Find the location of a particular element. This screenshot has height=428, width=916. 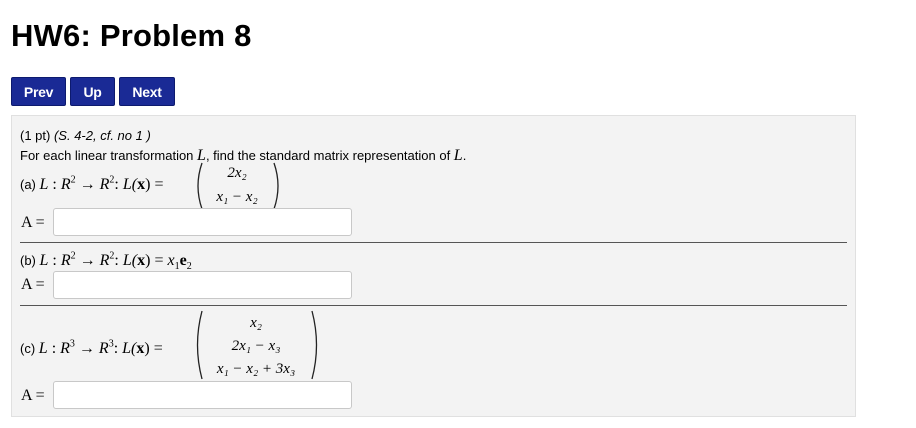

part-c-matrix: x₂ 2x₁ − x₃ x₁ − x₂ + 3x₃ is located at coordinates (257, 345).